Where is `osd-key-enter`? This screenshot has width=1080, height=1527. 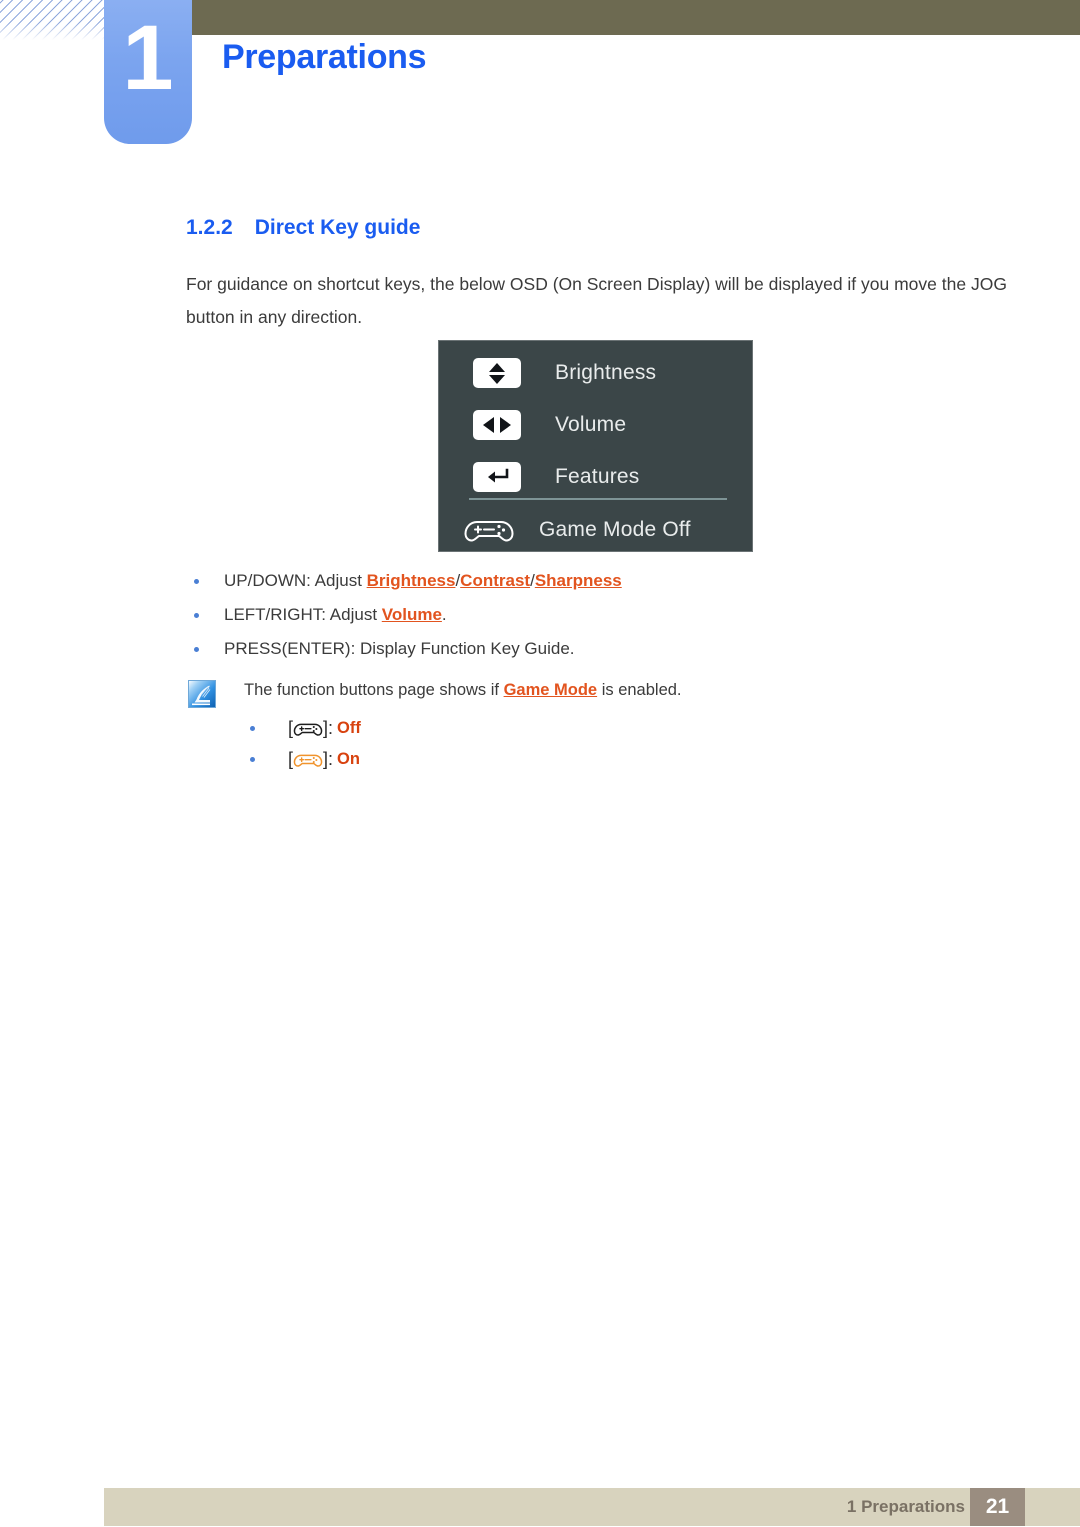 osd-key-enter is located at coordinates (497, 477).